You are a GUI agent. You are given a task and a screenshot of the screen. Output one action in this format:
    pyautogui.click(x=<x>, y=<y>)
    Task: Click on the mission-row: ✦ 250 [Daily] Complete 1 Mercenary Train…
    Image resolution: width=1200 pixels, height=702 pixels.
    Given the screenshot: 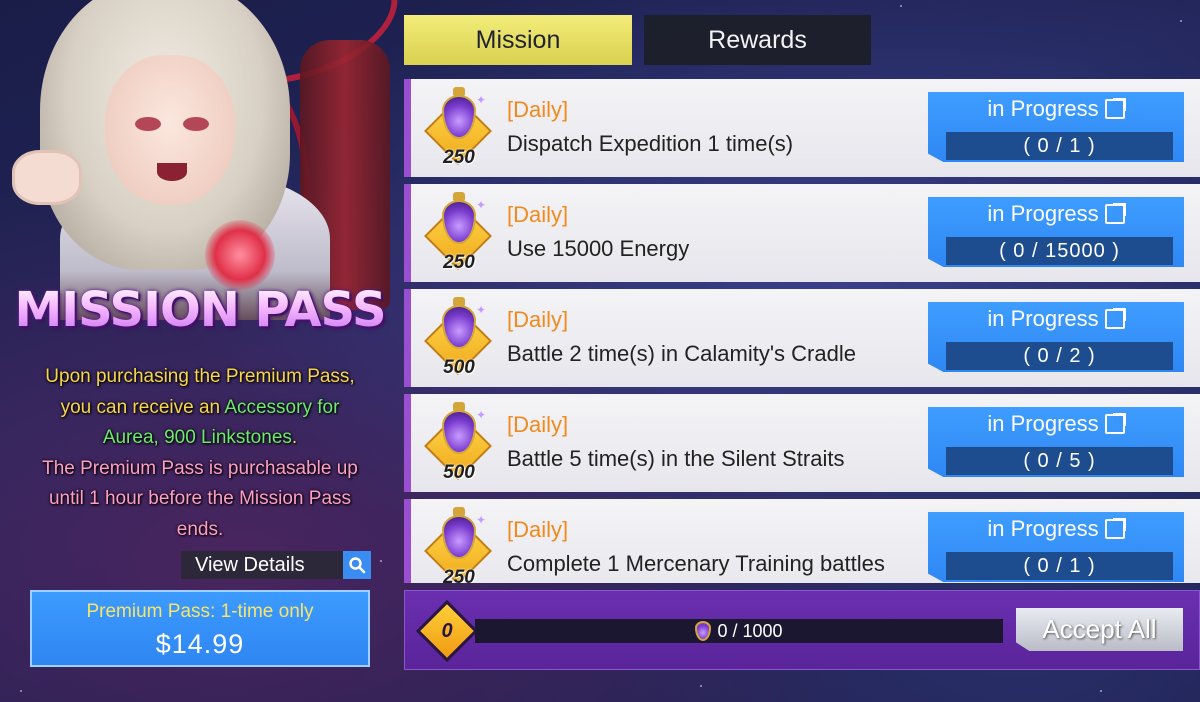 What is the action you would take?
    pyautogui.click(x=802, y=541)
    